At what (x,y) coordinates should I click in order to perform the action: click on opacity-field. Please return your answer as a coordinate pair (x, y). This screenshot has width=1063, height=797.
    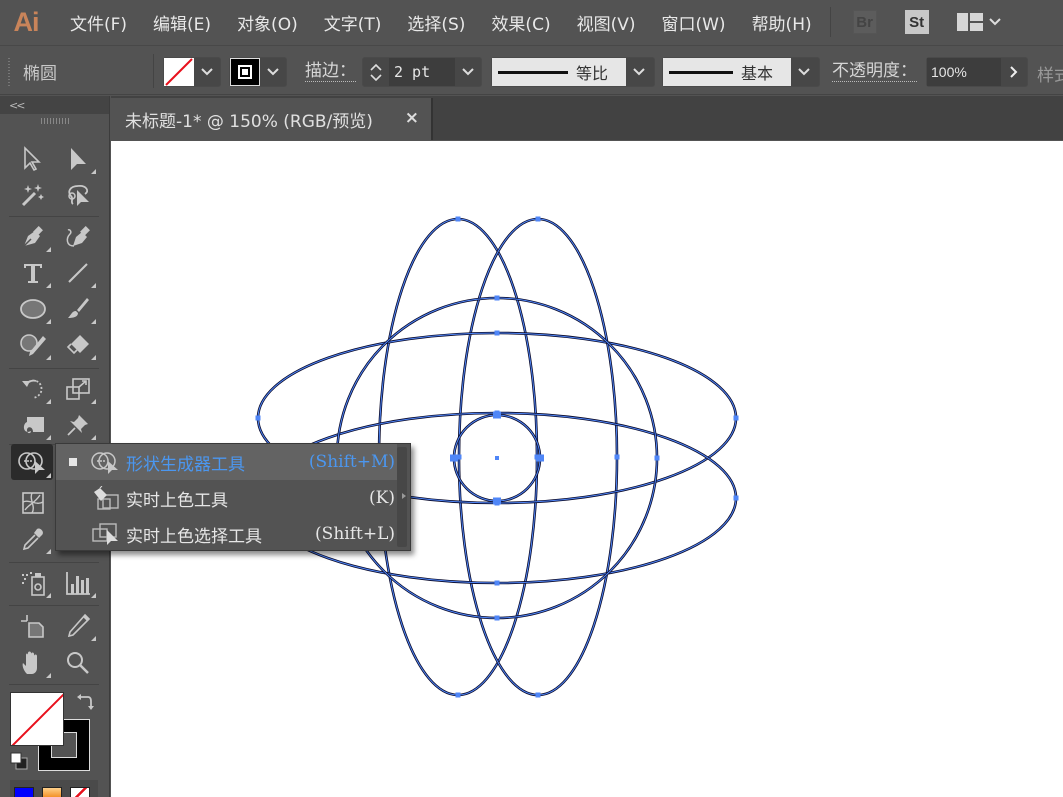
    Looking at the image, I should click on (977, 72).